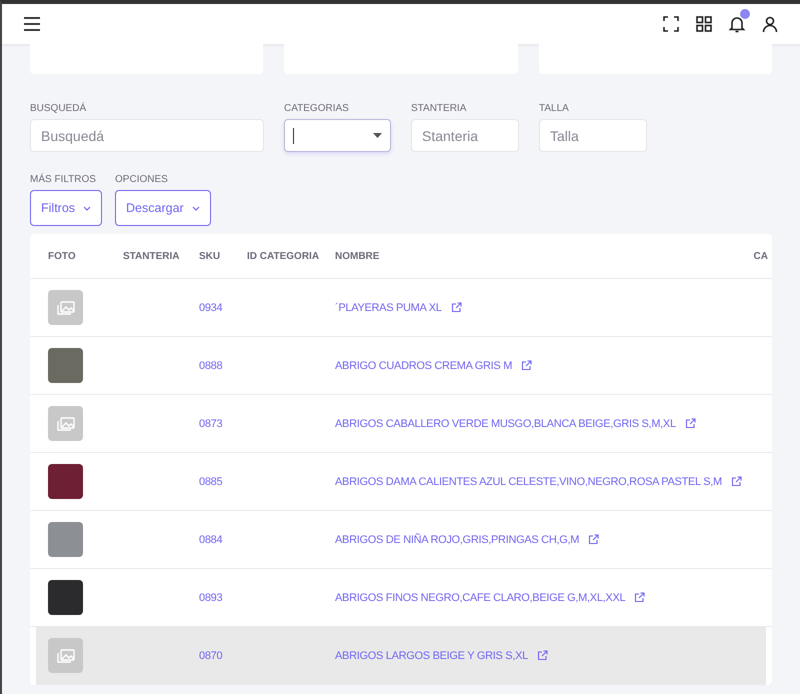  I want to click on product-name-link: ABRIGOS DAMA CALIENTES AZUL CELESTE,VINO,NEGRO,ROSA PASTEL S,M, so click(528, 482).